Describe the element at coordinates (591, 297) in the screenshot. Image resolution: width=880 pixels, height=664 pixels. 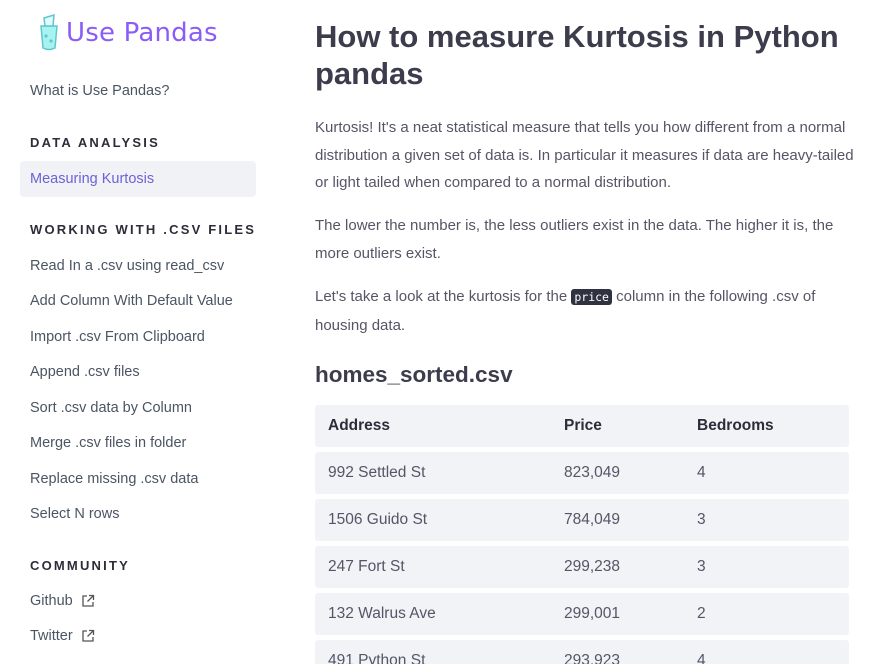
I see `inline-code-price: price` at that location.